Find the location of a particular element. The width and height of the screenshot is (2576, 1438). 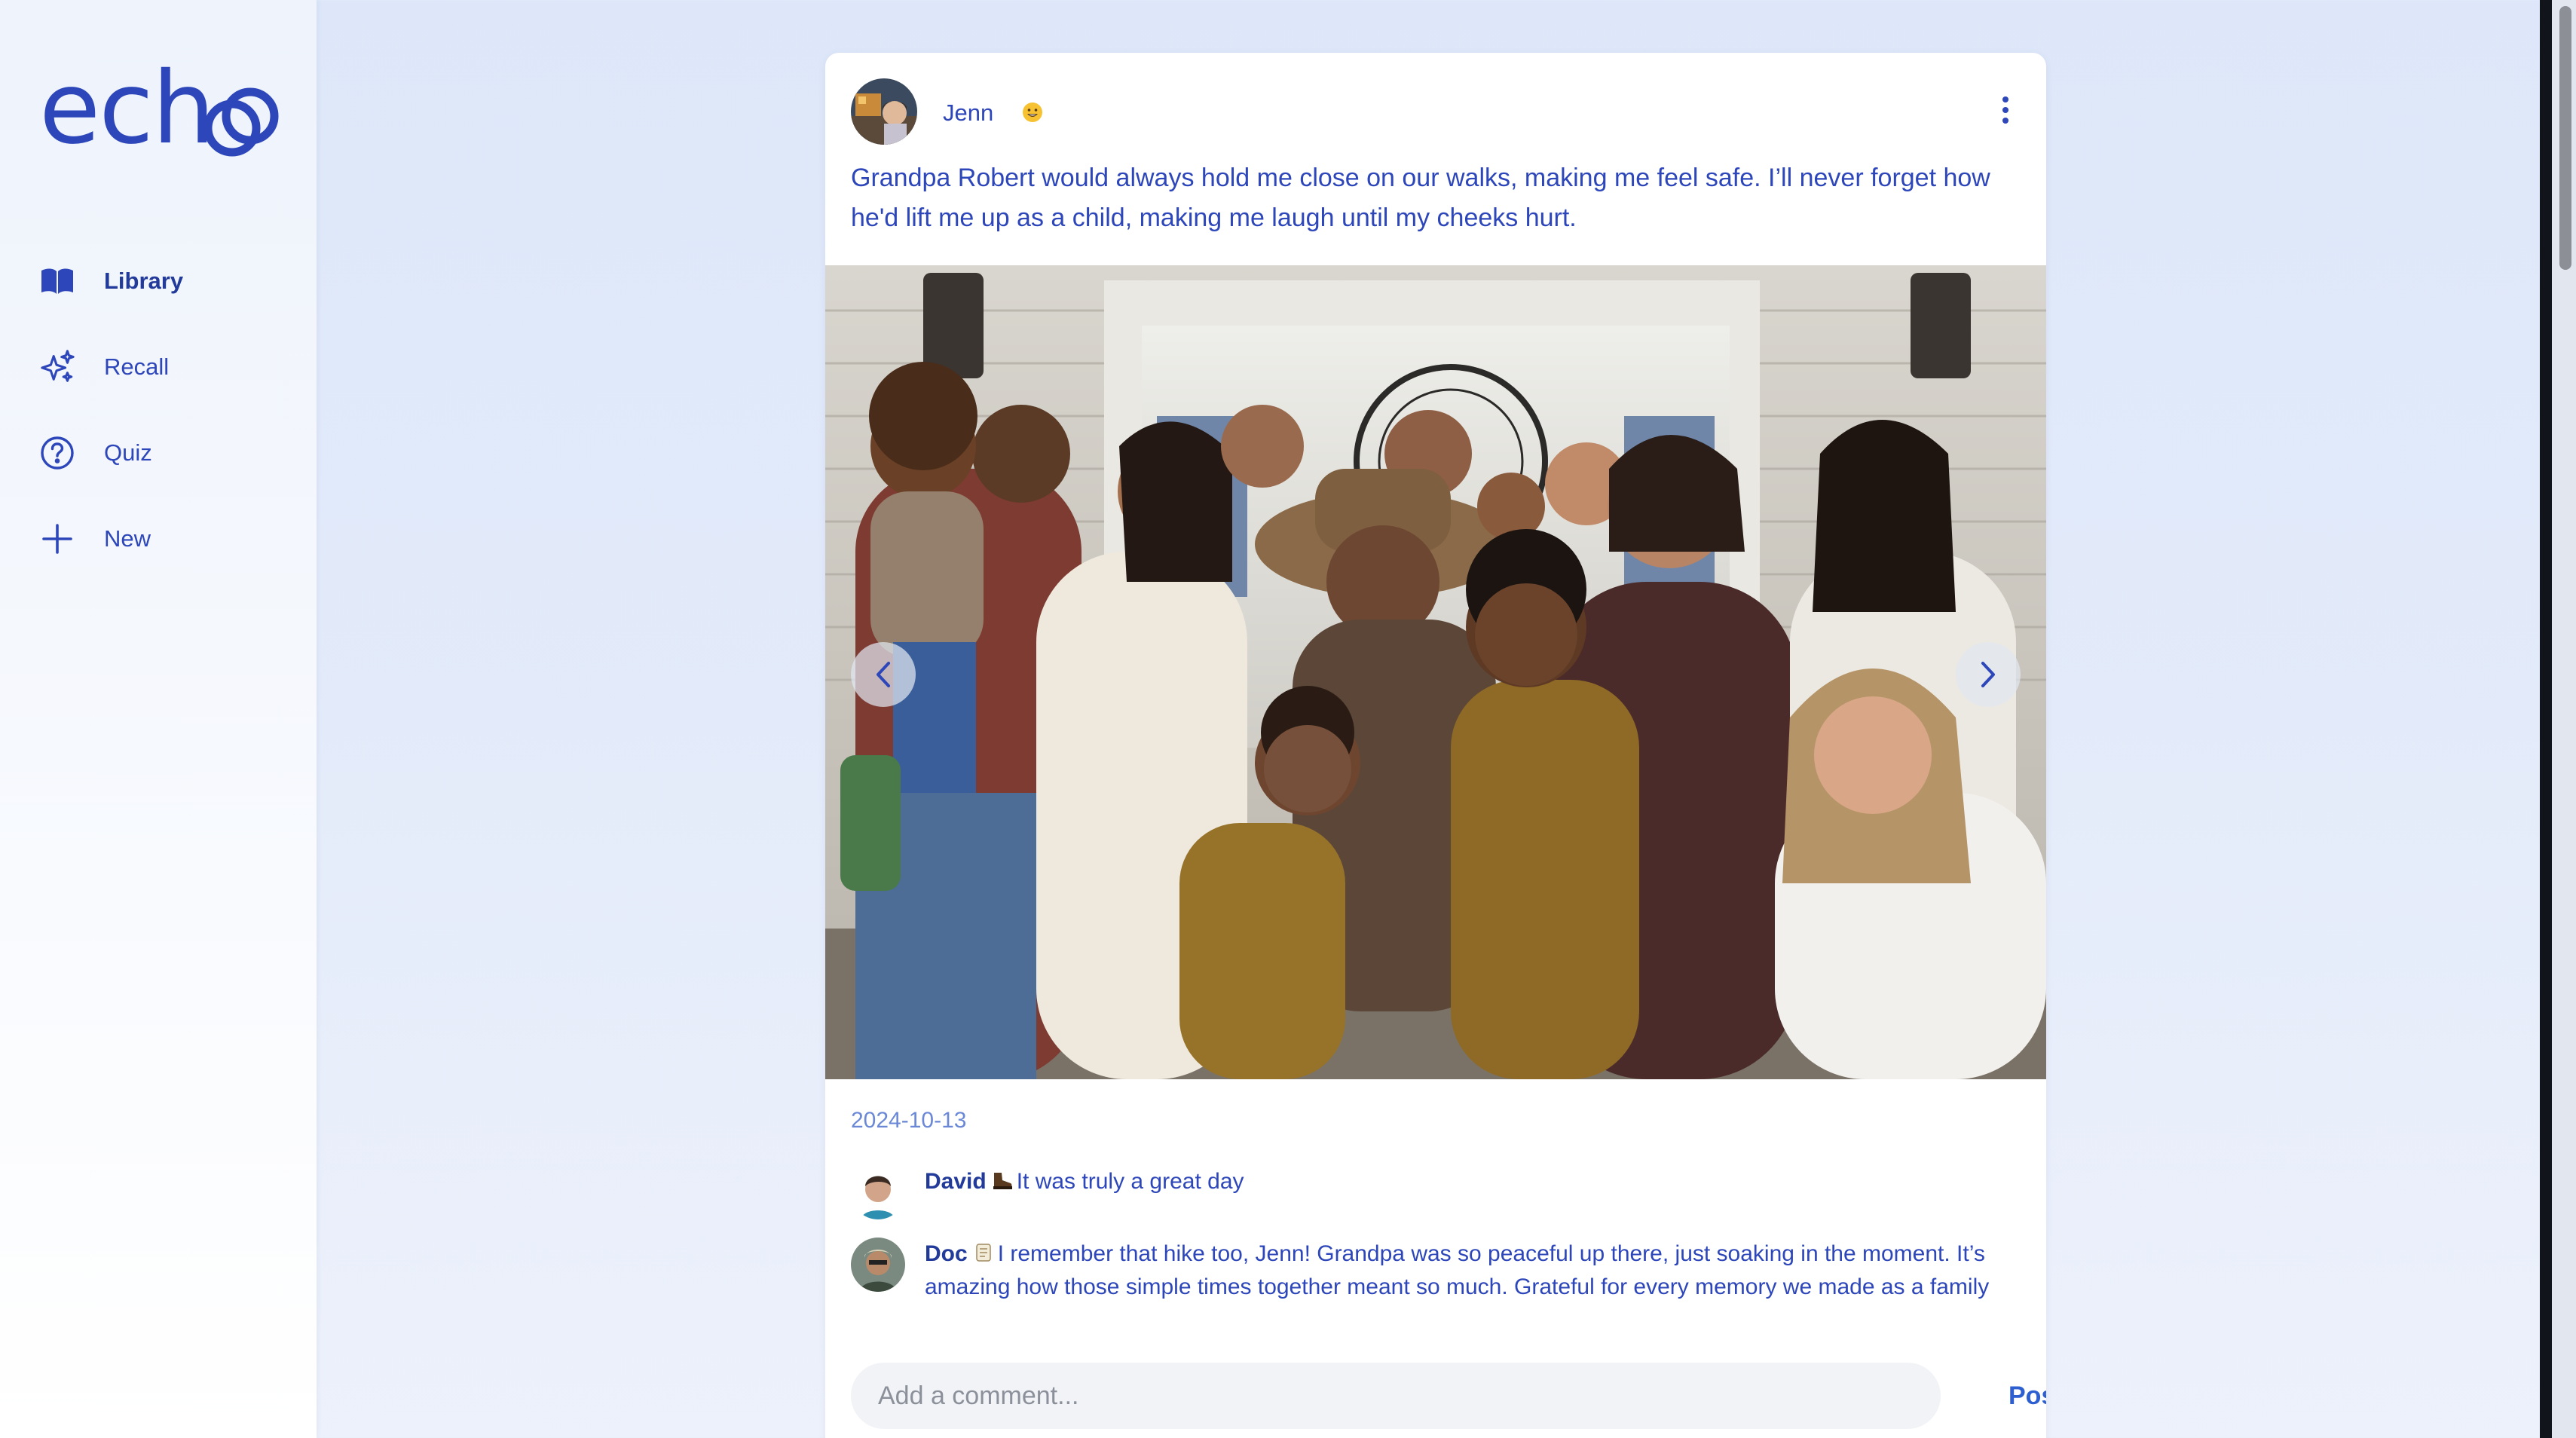

sidebar-item-quiz: Quiz is located at coordinates (158, 453).